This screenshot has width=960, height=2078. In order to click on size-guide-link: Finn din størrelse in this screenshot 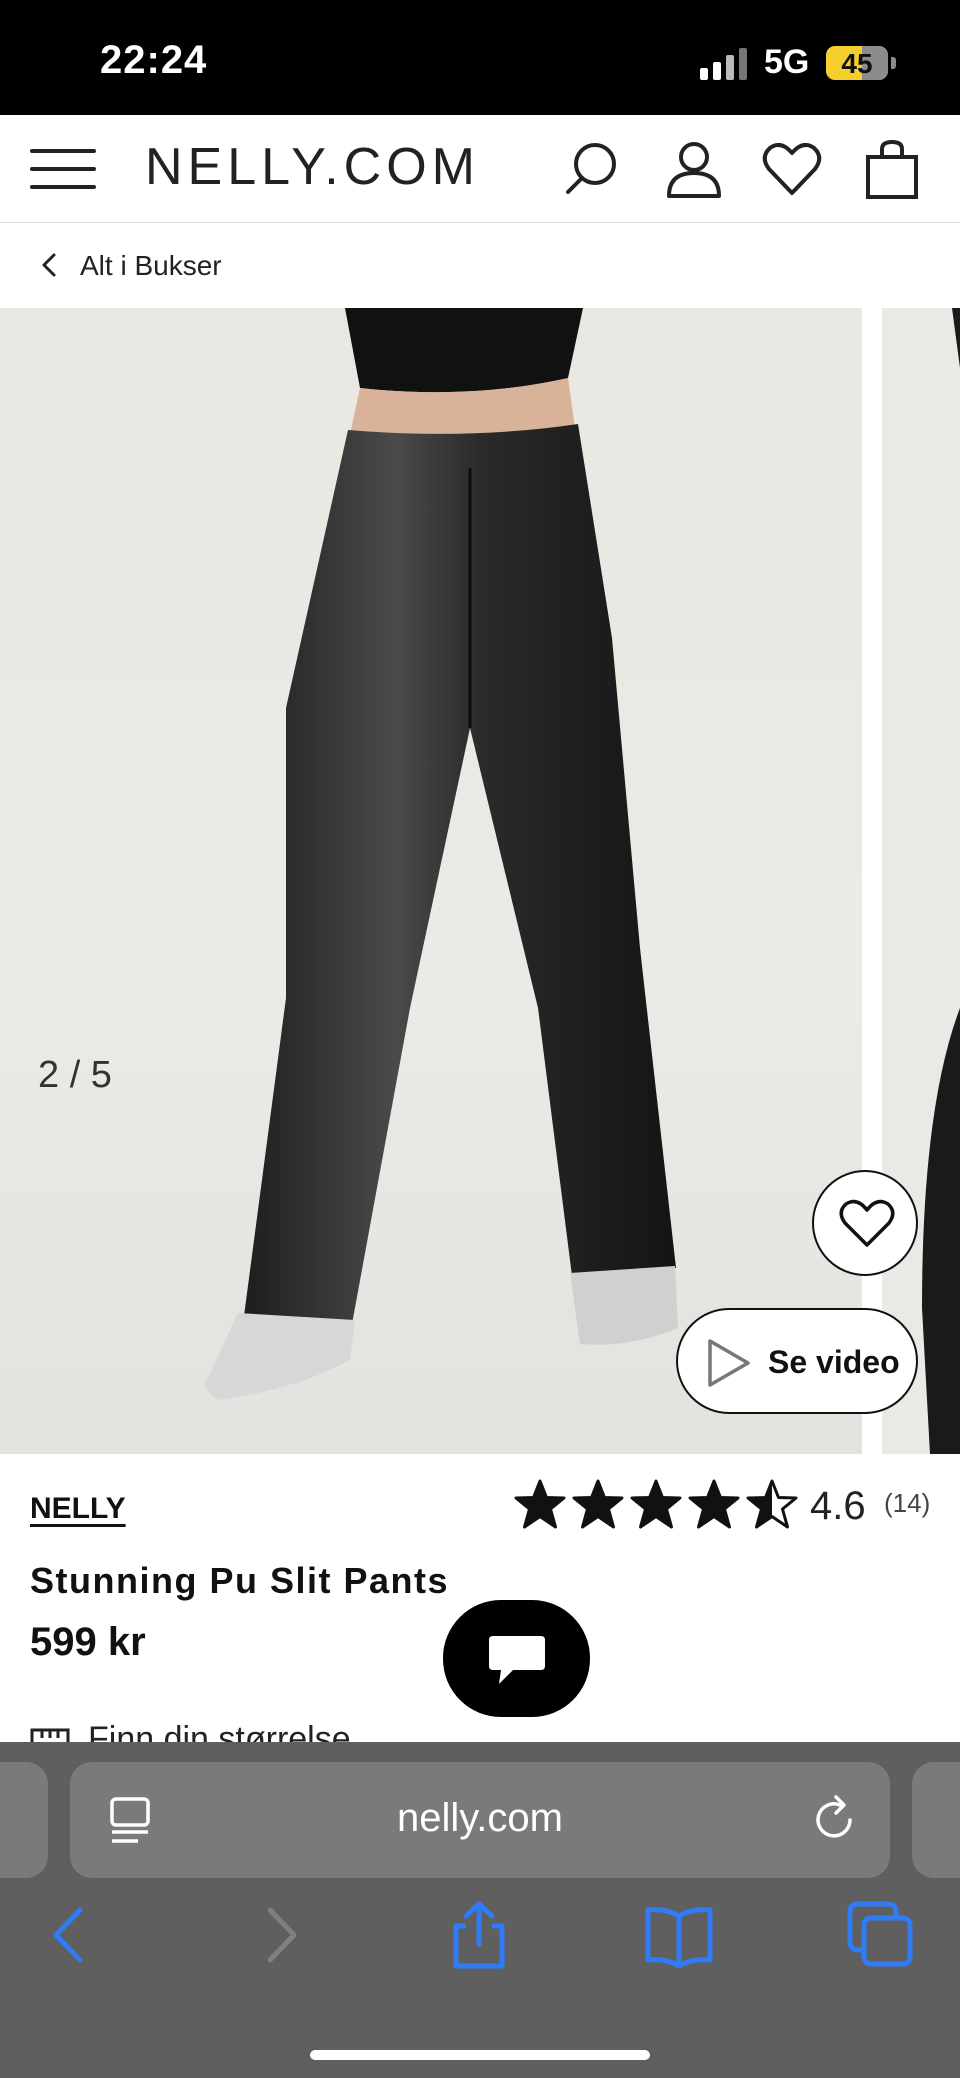, I will do `click(330, 1731)`.